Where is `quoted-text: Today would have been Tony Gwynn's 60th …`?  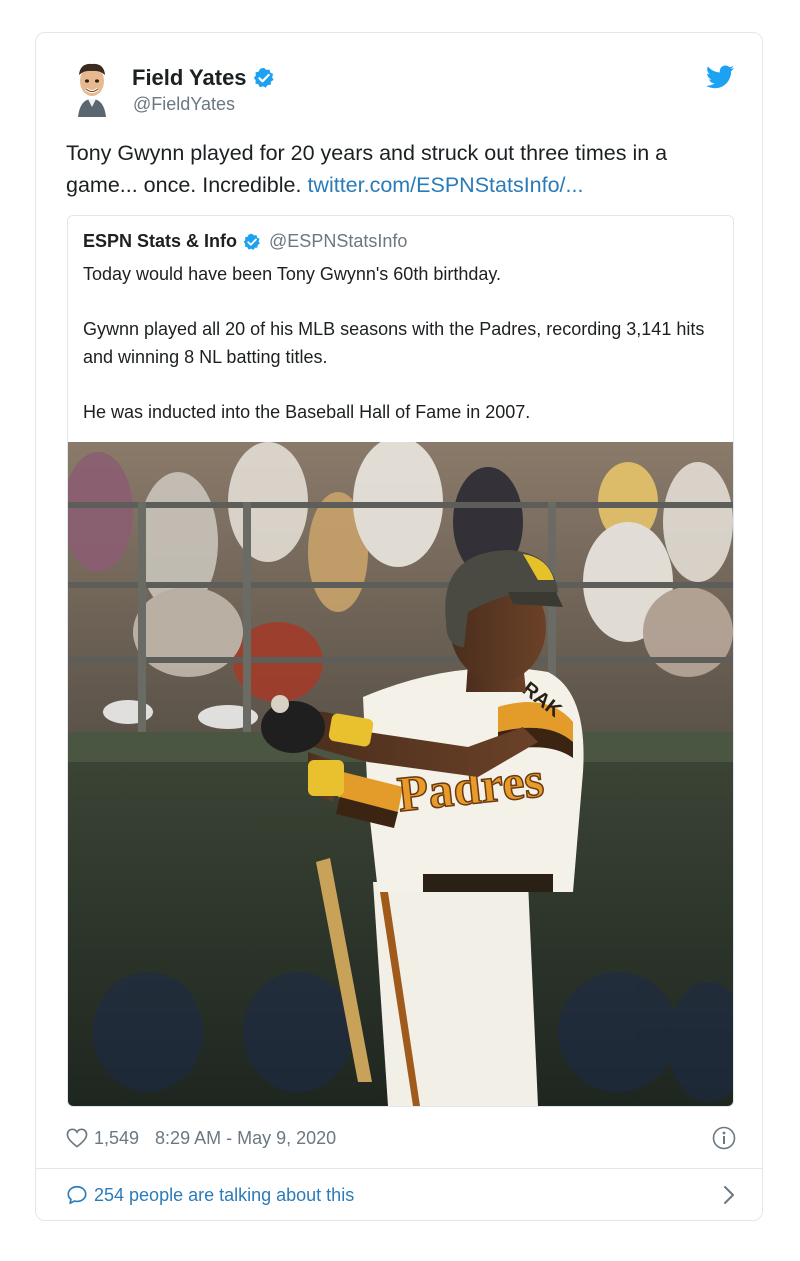
quoted-text: Today would have been Tony Gwynn's 60th … is located at coordinates (403, 356).